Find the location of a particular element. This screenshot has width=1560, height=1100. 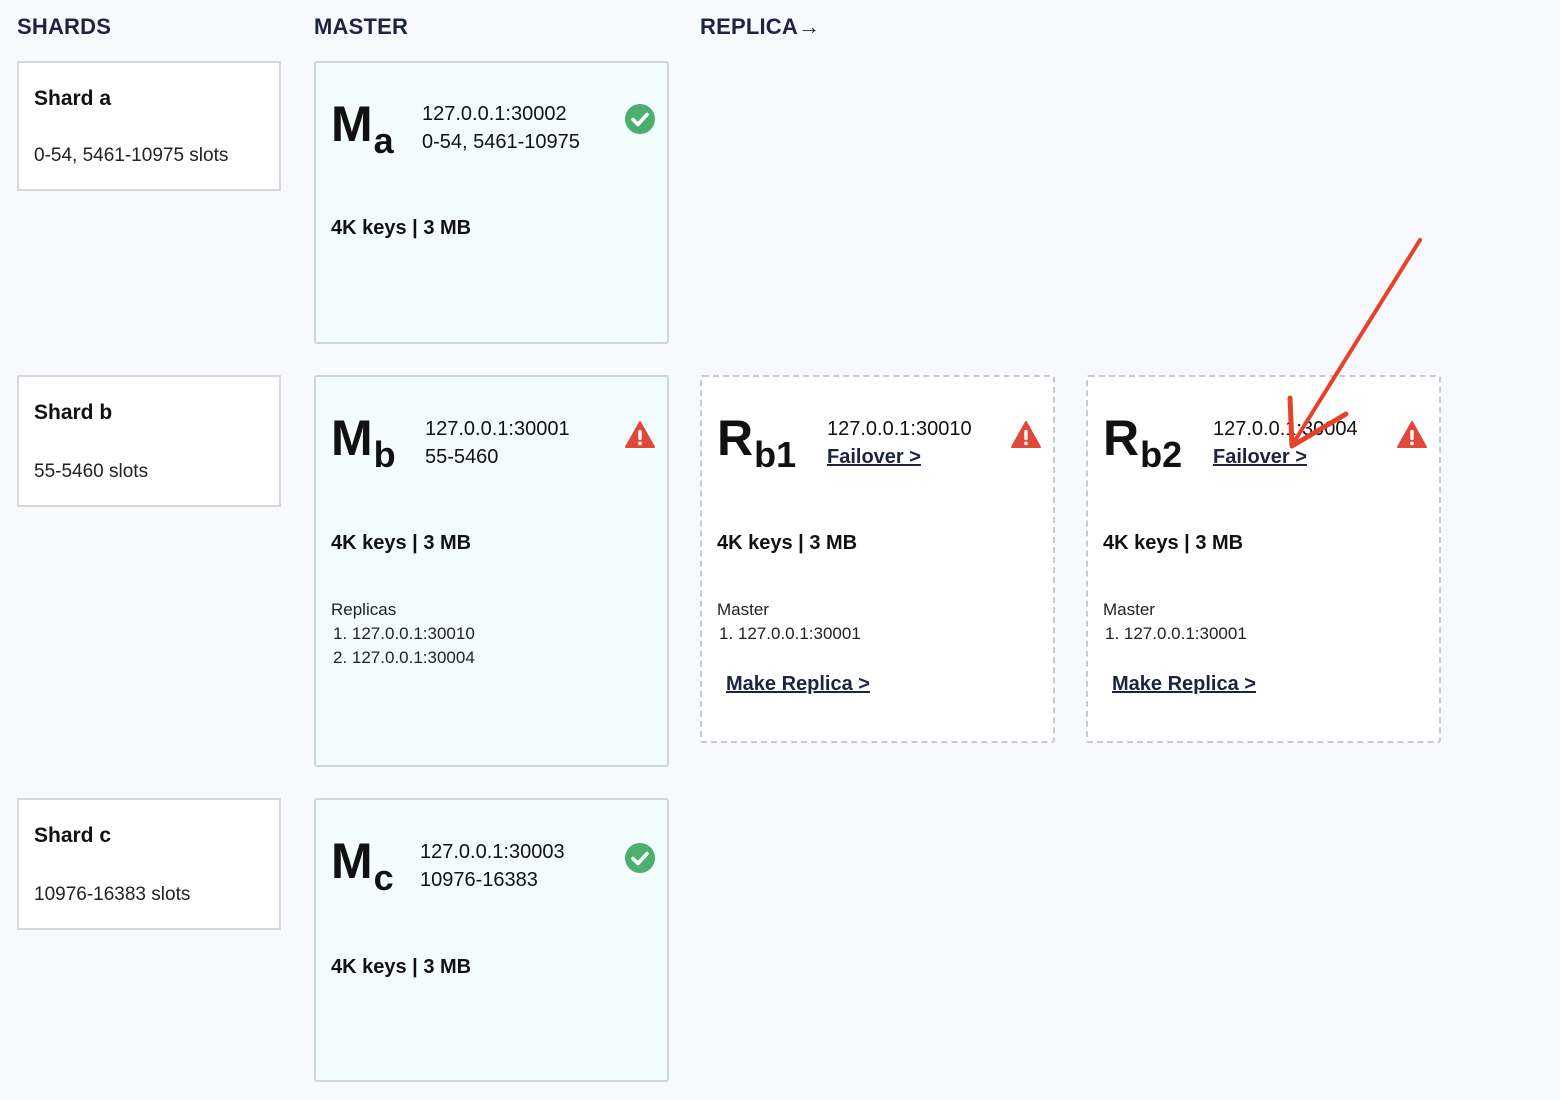

node-label: Ma is located at coordinates (362, 128).